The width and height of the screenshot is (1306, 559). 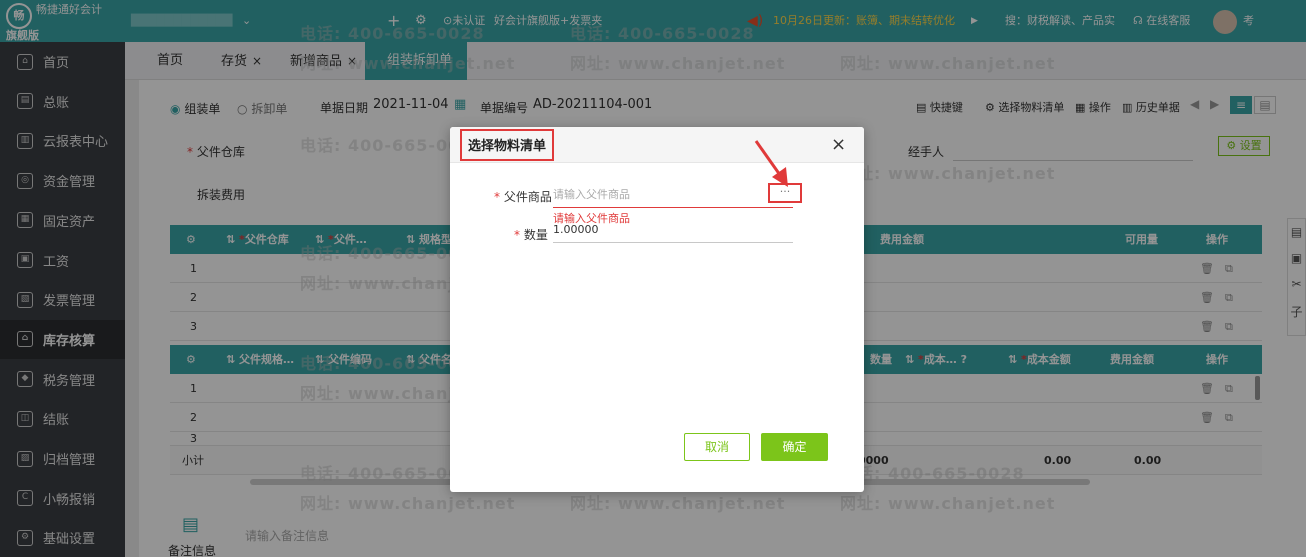 I want to click on cancel-button: 取消, so click(x=717, y=447).